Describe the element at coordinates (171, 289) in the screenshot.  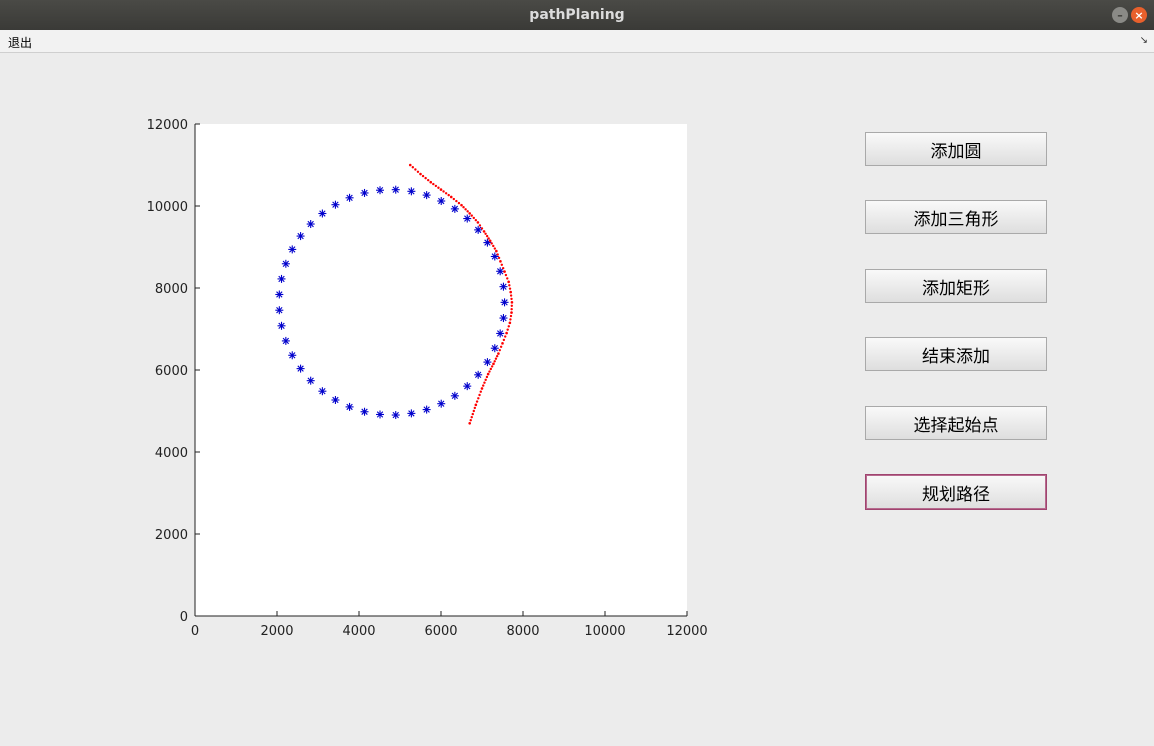
I see `y-tick-label: 8000` at that location.